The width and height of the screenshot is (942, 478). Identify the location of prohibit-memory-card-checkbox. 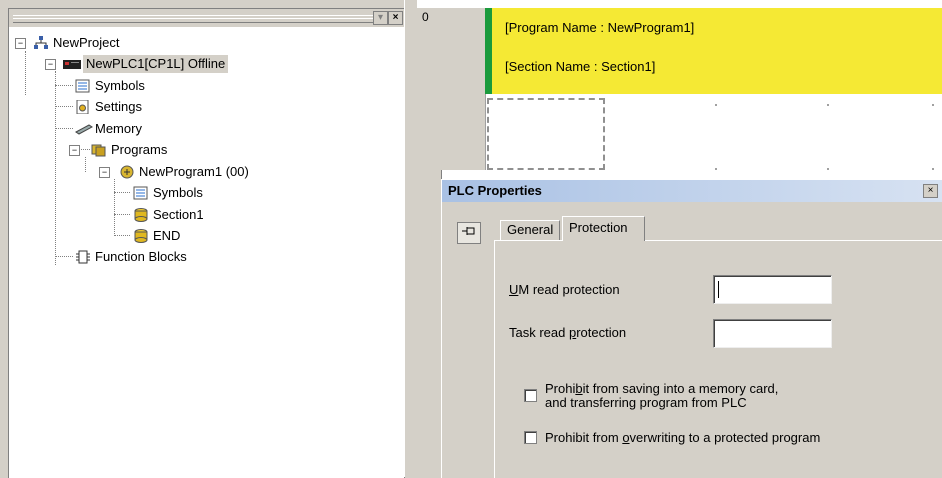
(530, 395).